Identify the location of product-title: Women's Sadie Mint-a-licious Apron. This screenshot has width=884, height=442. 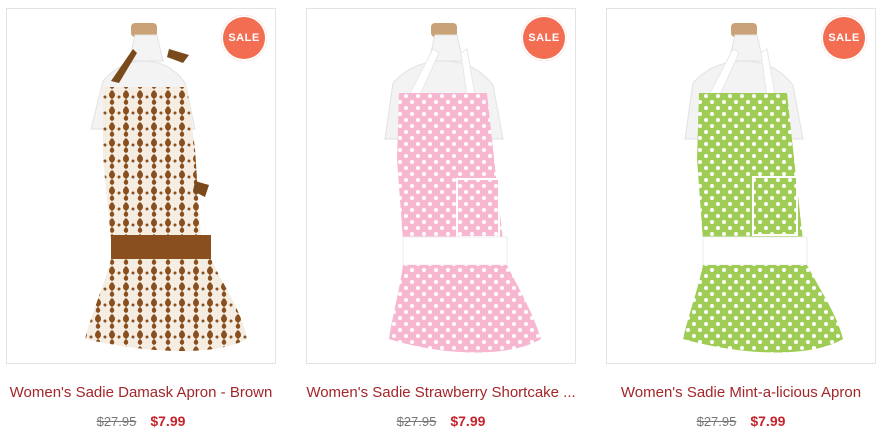
(741, 392).